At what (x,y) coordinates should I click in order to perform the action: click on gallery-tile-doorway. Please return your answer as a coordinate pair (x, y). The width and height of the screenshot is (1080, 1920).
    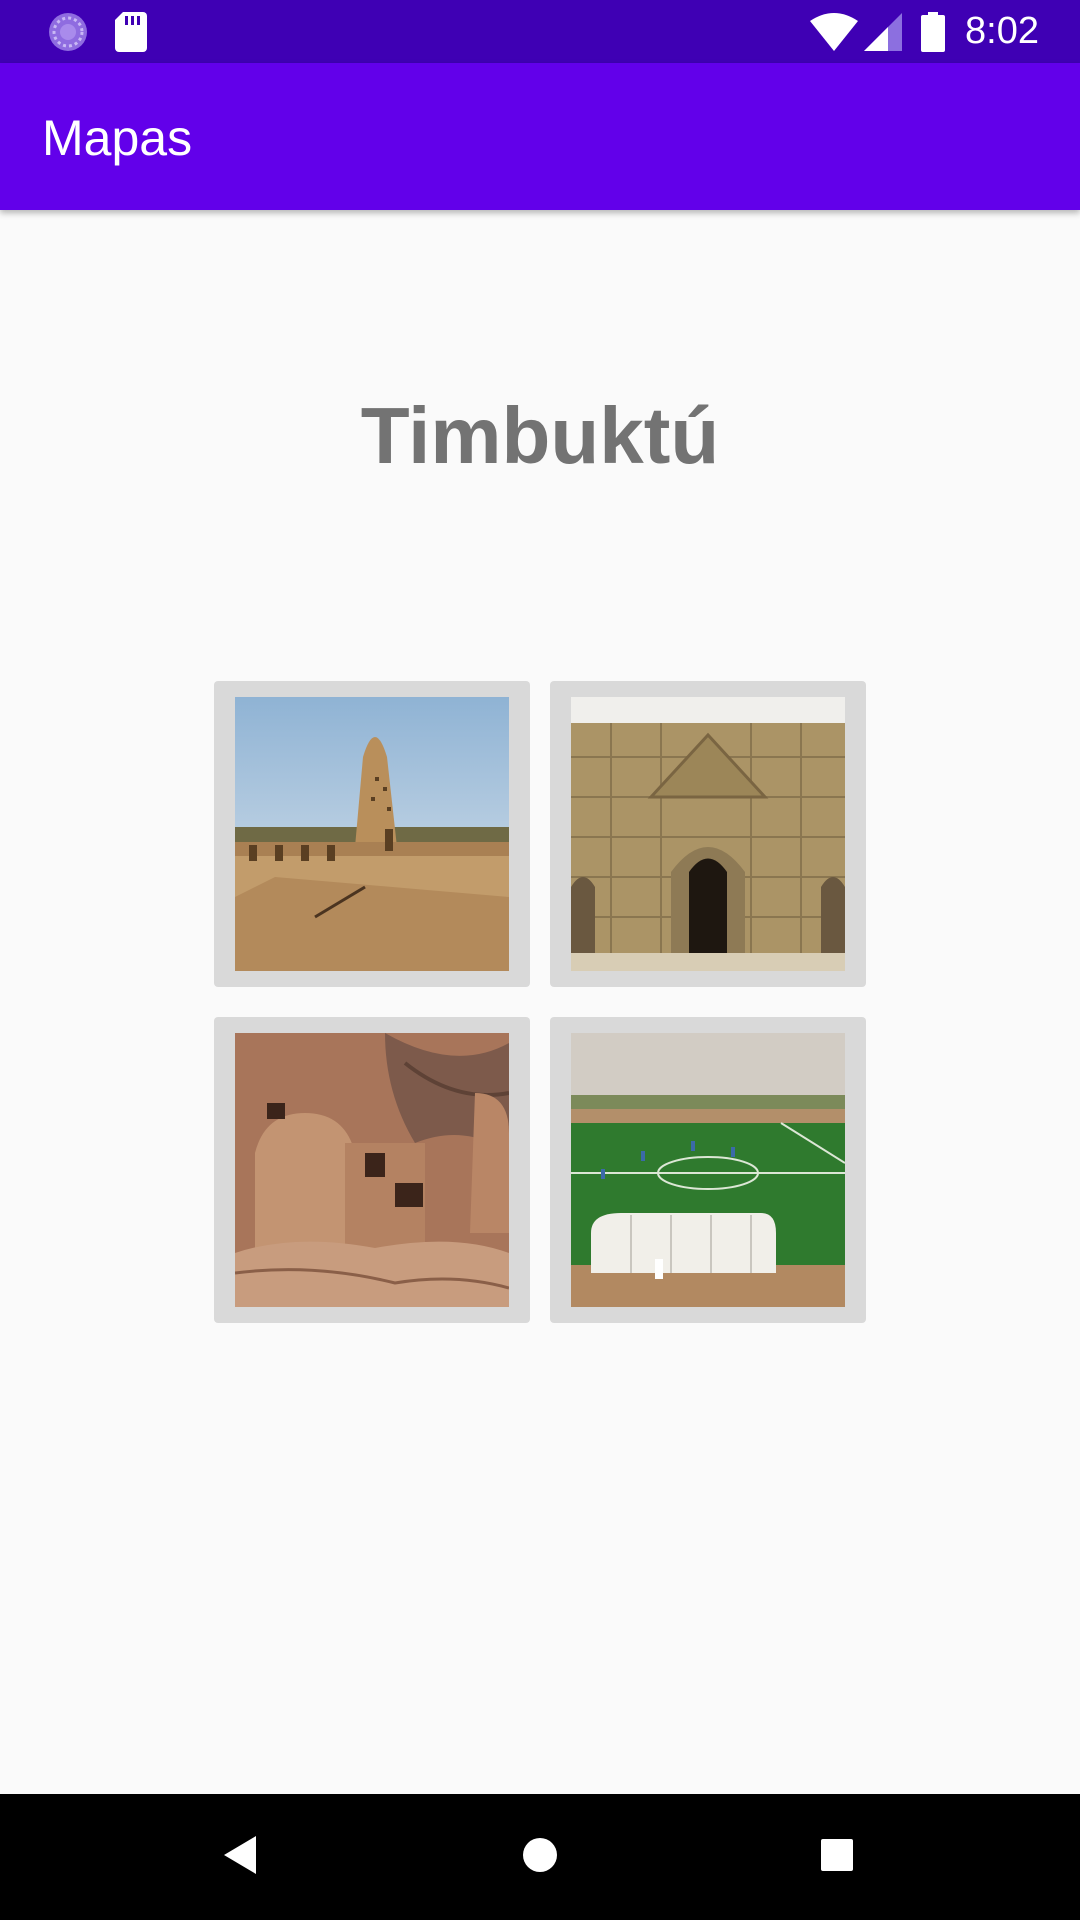
    Looking at the image, I should click on (708, 834).